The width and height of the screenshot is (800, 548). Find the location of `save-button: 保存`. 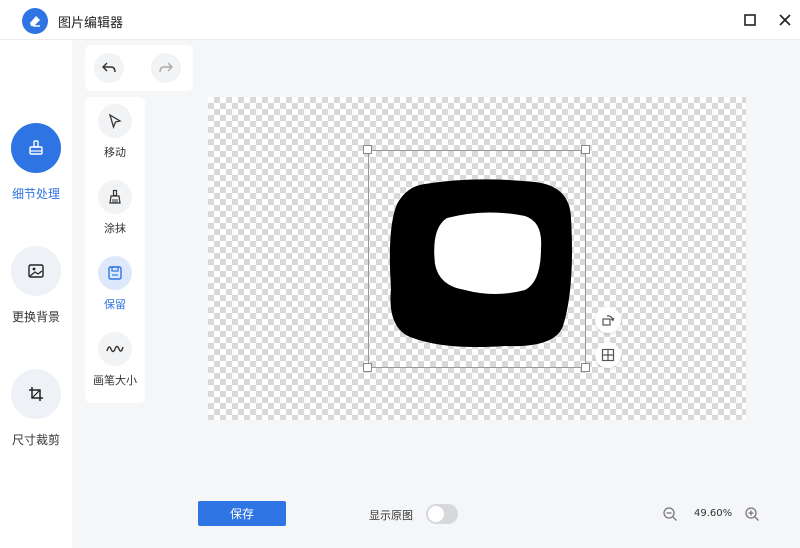

save-button: 保存 is located at coordinates (242, 513).